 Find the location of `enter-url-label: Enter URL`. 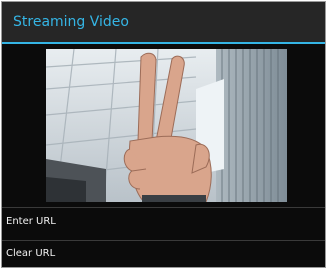

enter-url-label: Enter URL is located at coordinates (31, 221).